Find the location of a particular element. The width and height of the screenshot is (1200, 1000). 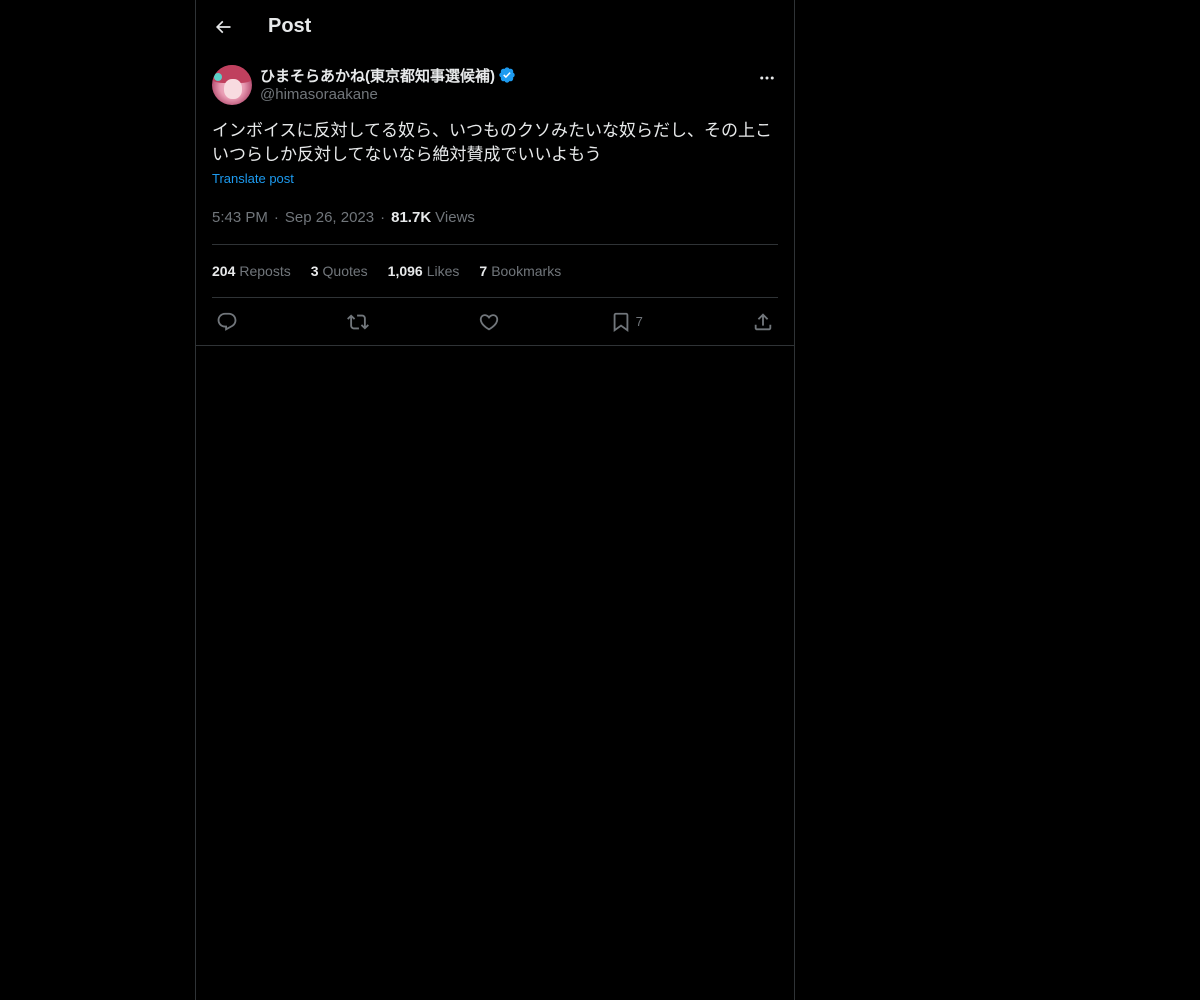

back-button is located at coordinates (223, 27).